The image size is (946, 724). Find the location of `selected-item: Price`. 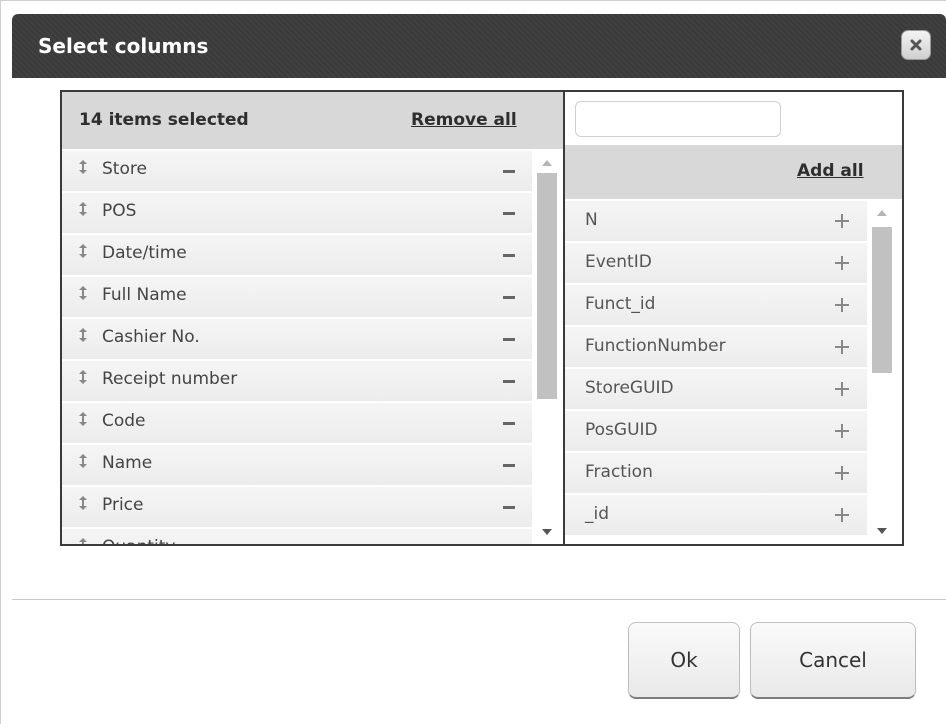

selected-item: Price is located at coordinates (297, 508).